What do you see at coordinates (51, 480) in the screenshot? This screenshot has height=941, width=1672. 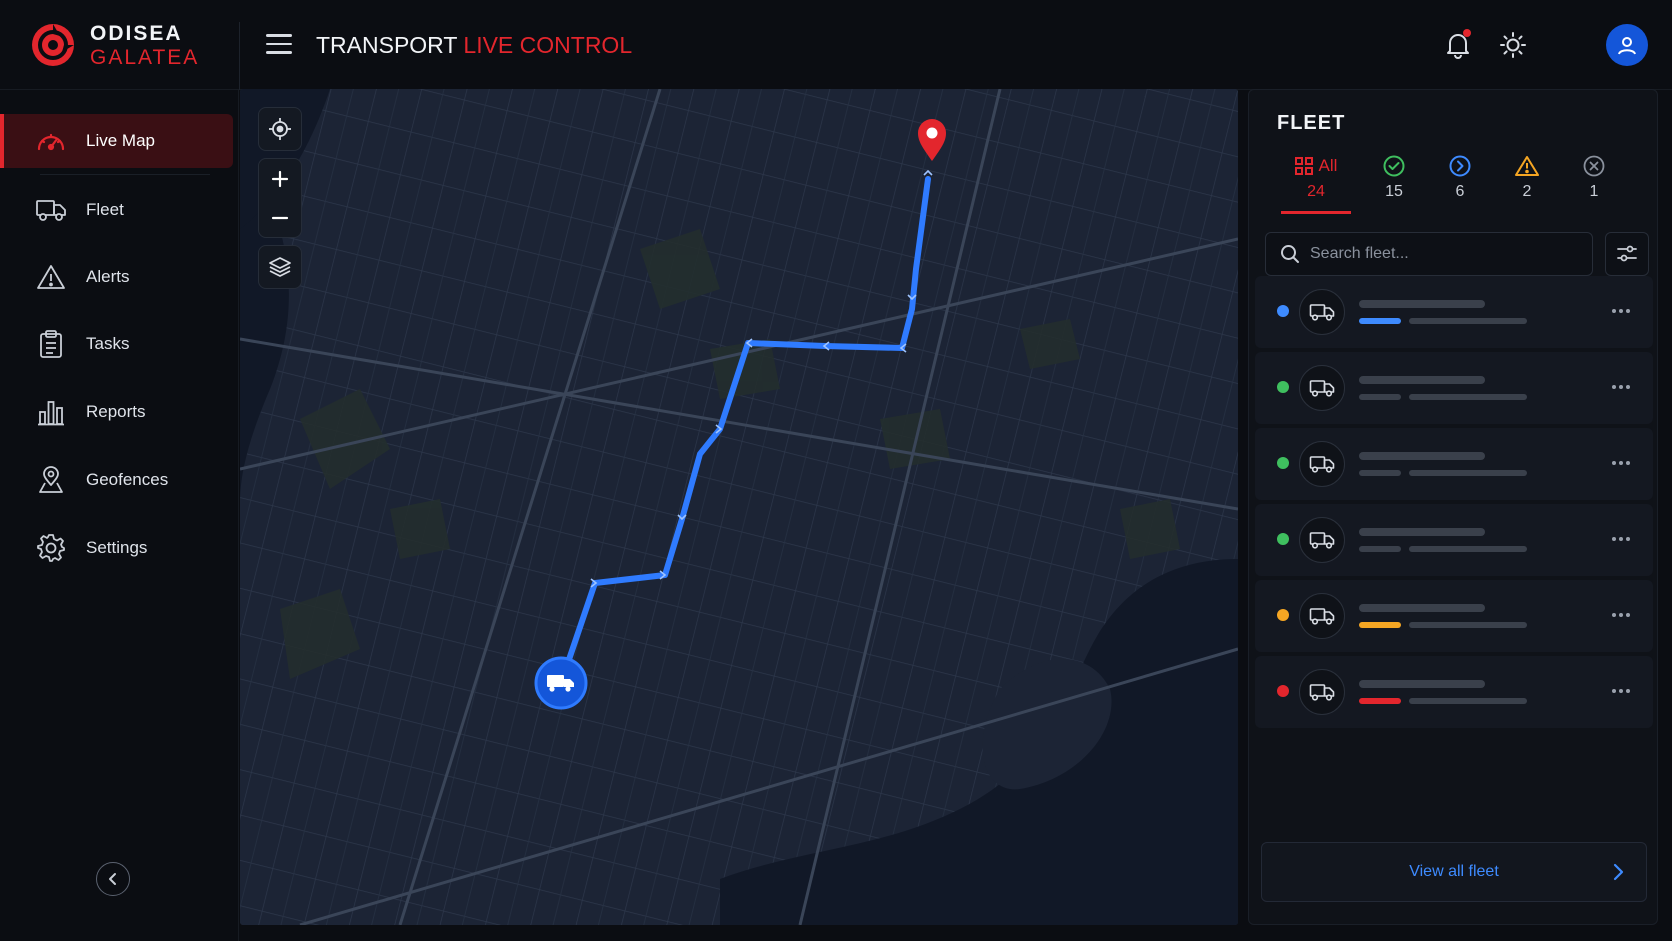 I see `location-pin-icon` at bounding box center [51, 480].